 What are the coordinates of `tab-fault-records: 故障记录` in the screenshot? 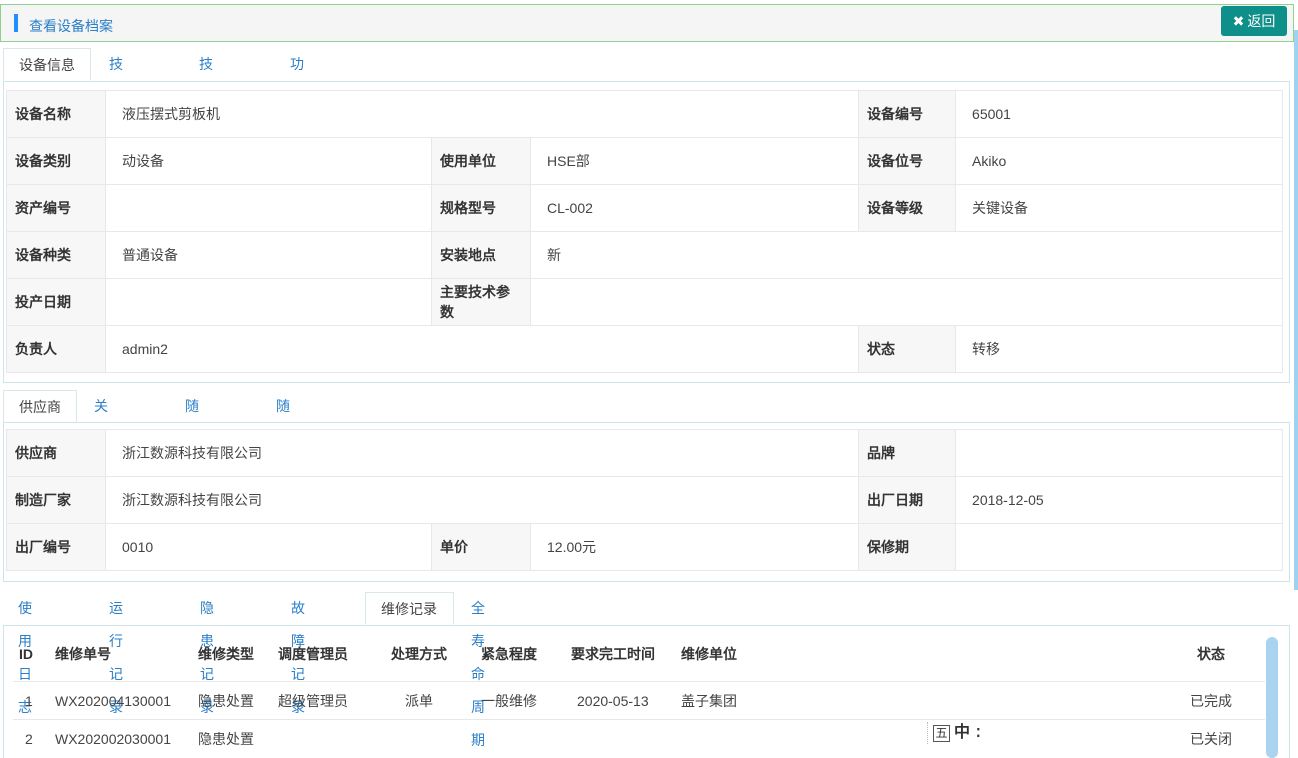 It's located at (298, 653).